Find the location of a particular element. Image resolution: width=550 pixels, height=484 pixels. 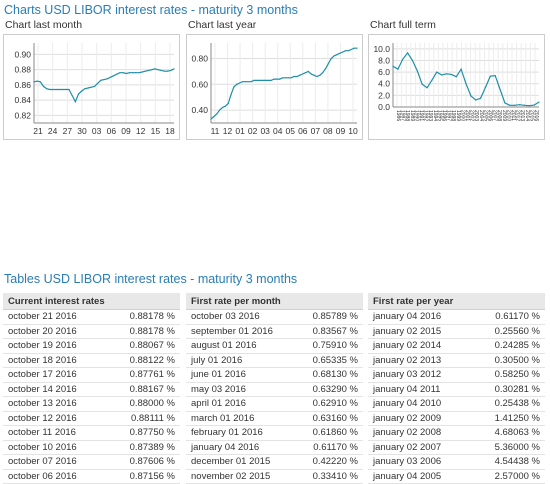

chart-last-month-frame: 0.82 0.84 0.86 0.88 0.90 21 24 27 30 03 06 09 12 15 18 is located at coordinates (91, 87).